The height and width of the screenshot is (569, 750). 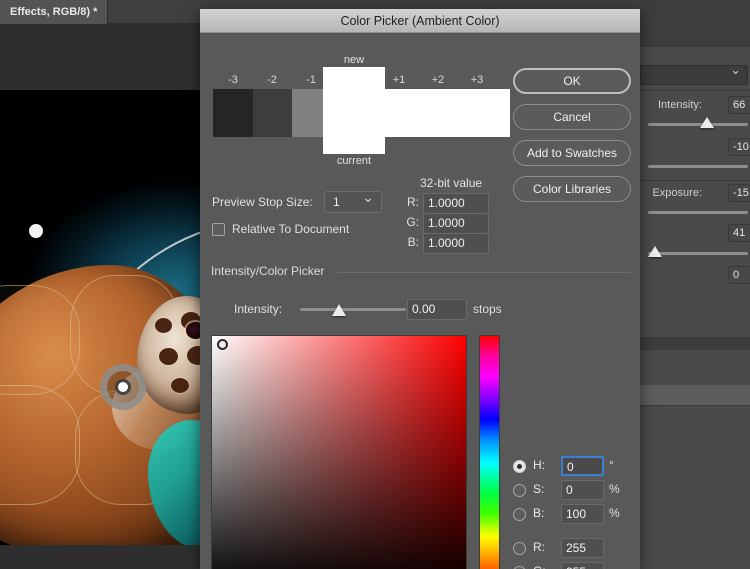 I want to click on new-color-label: new, so click(x=354, y=60).